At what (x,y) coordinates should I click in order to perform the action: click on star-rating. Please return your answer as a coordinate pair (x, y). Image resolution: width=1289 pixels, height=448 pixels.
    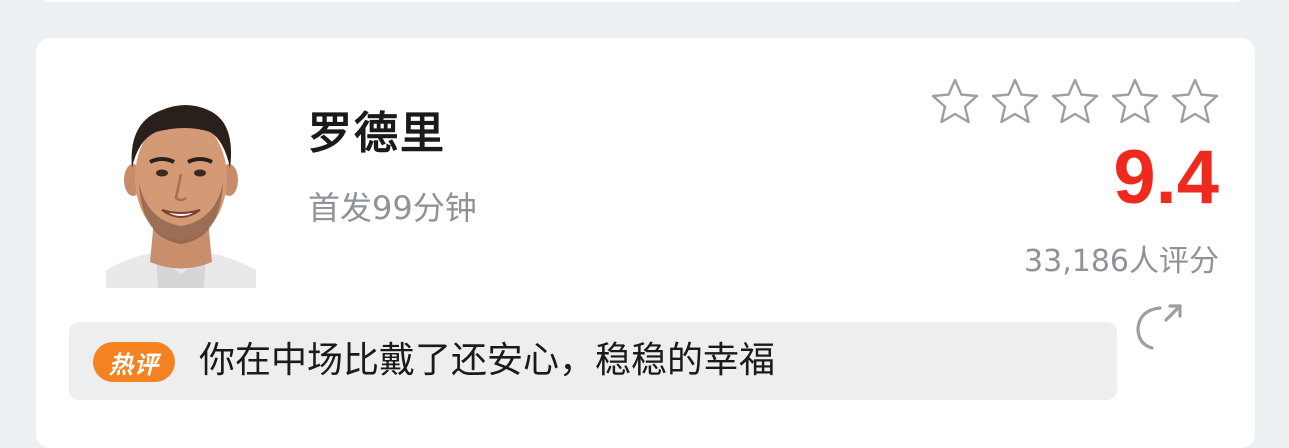
    Looking at the image, I should click on (1075, 102).